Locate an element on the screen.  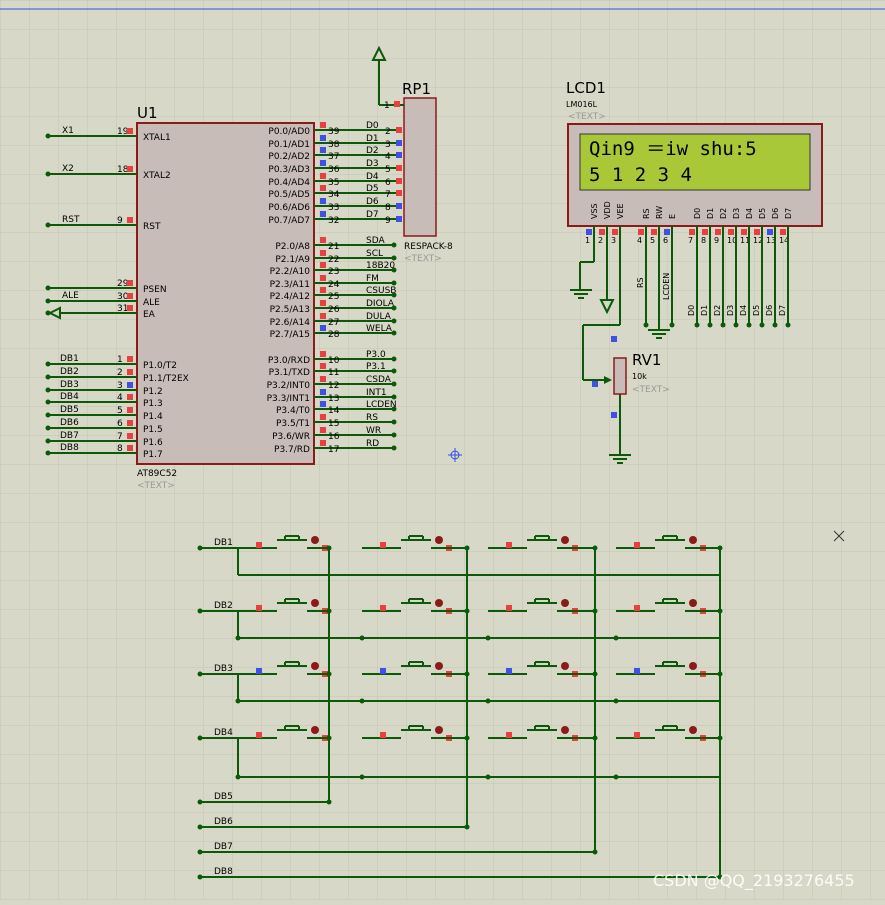
pin-number: 5 is located at coordinates (120, 411).